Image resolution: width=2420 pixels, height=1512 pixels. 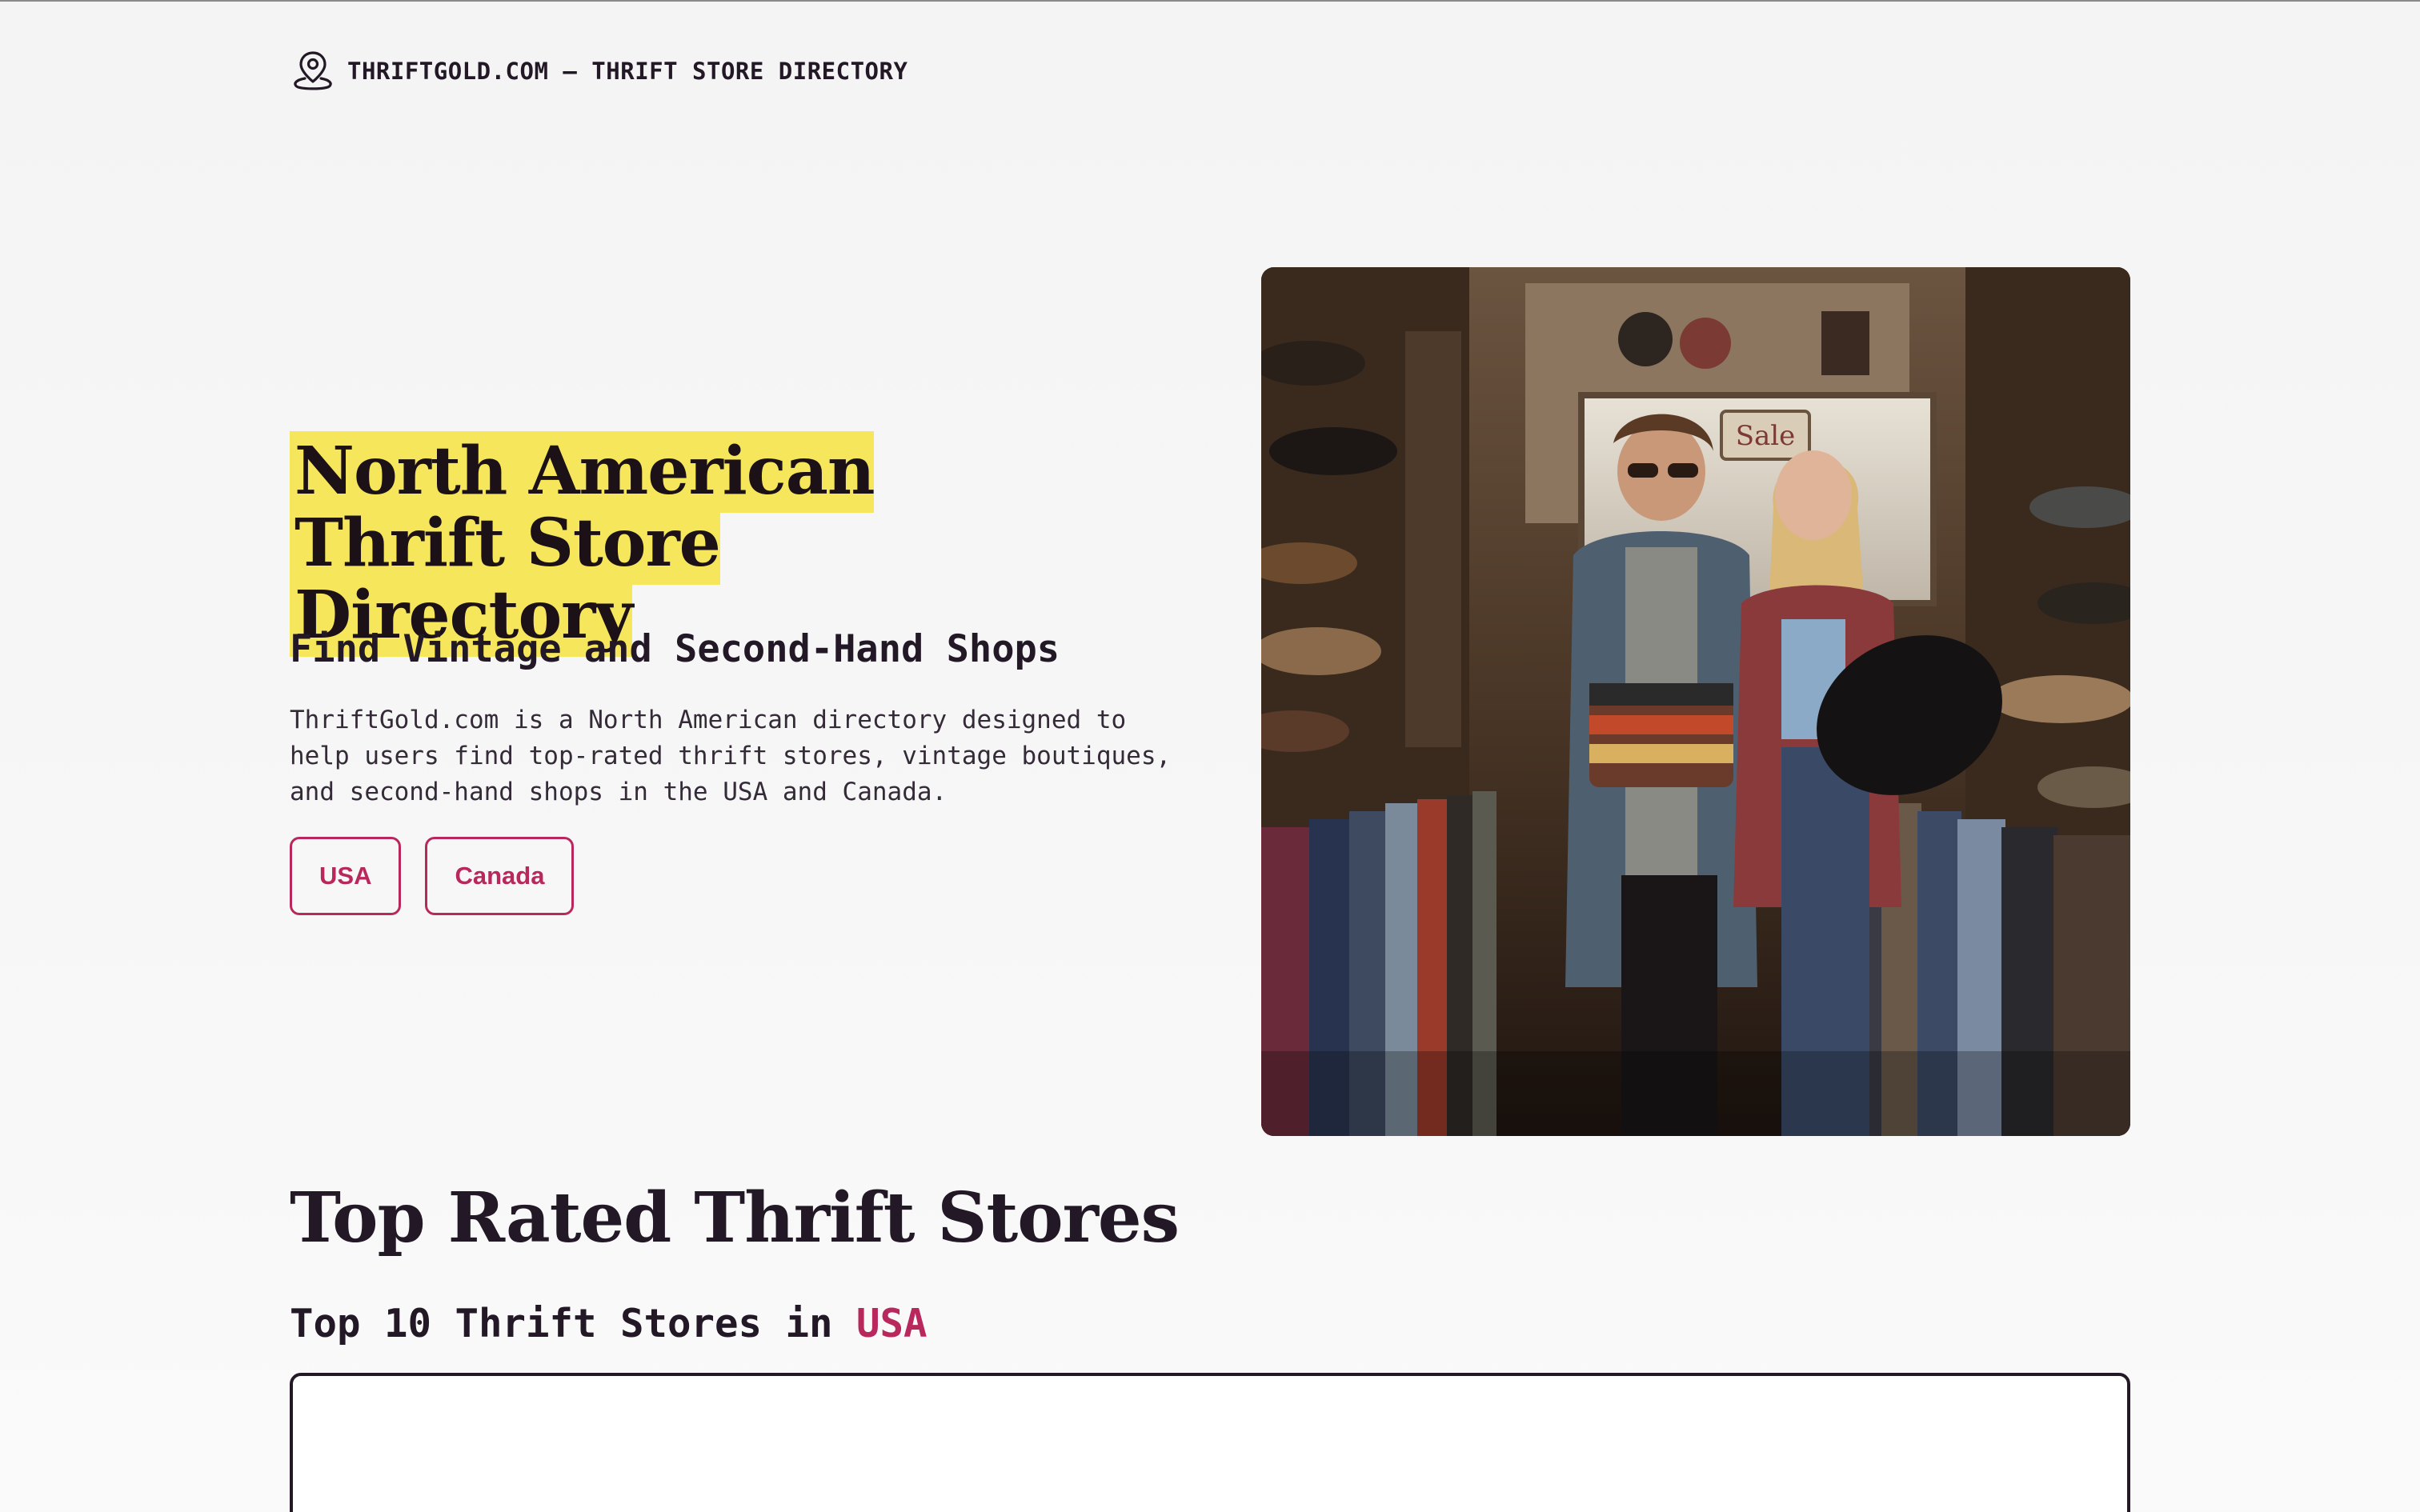 I want to click on top-rated-title: Top Rated Thrift Stores, so click(x=735, y=1218).